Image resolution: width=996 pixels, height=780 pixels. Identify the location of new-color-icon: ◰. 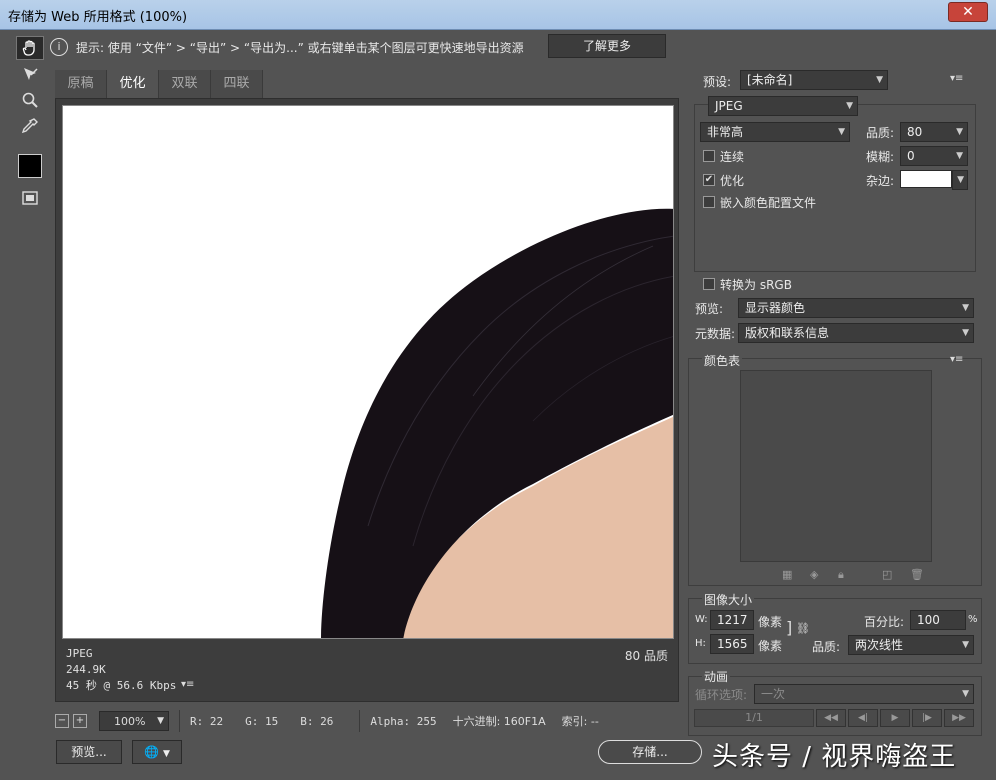
(887, 574).